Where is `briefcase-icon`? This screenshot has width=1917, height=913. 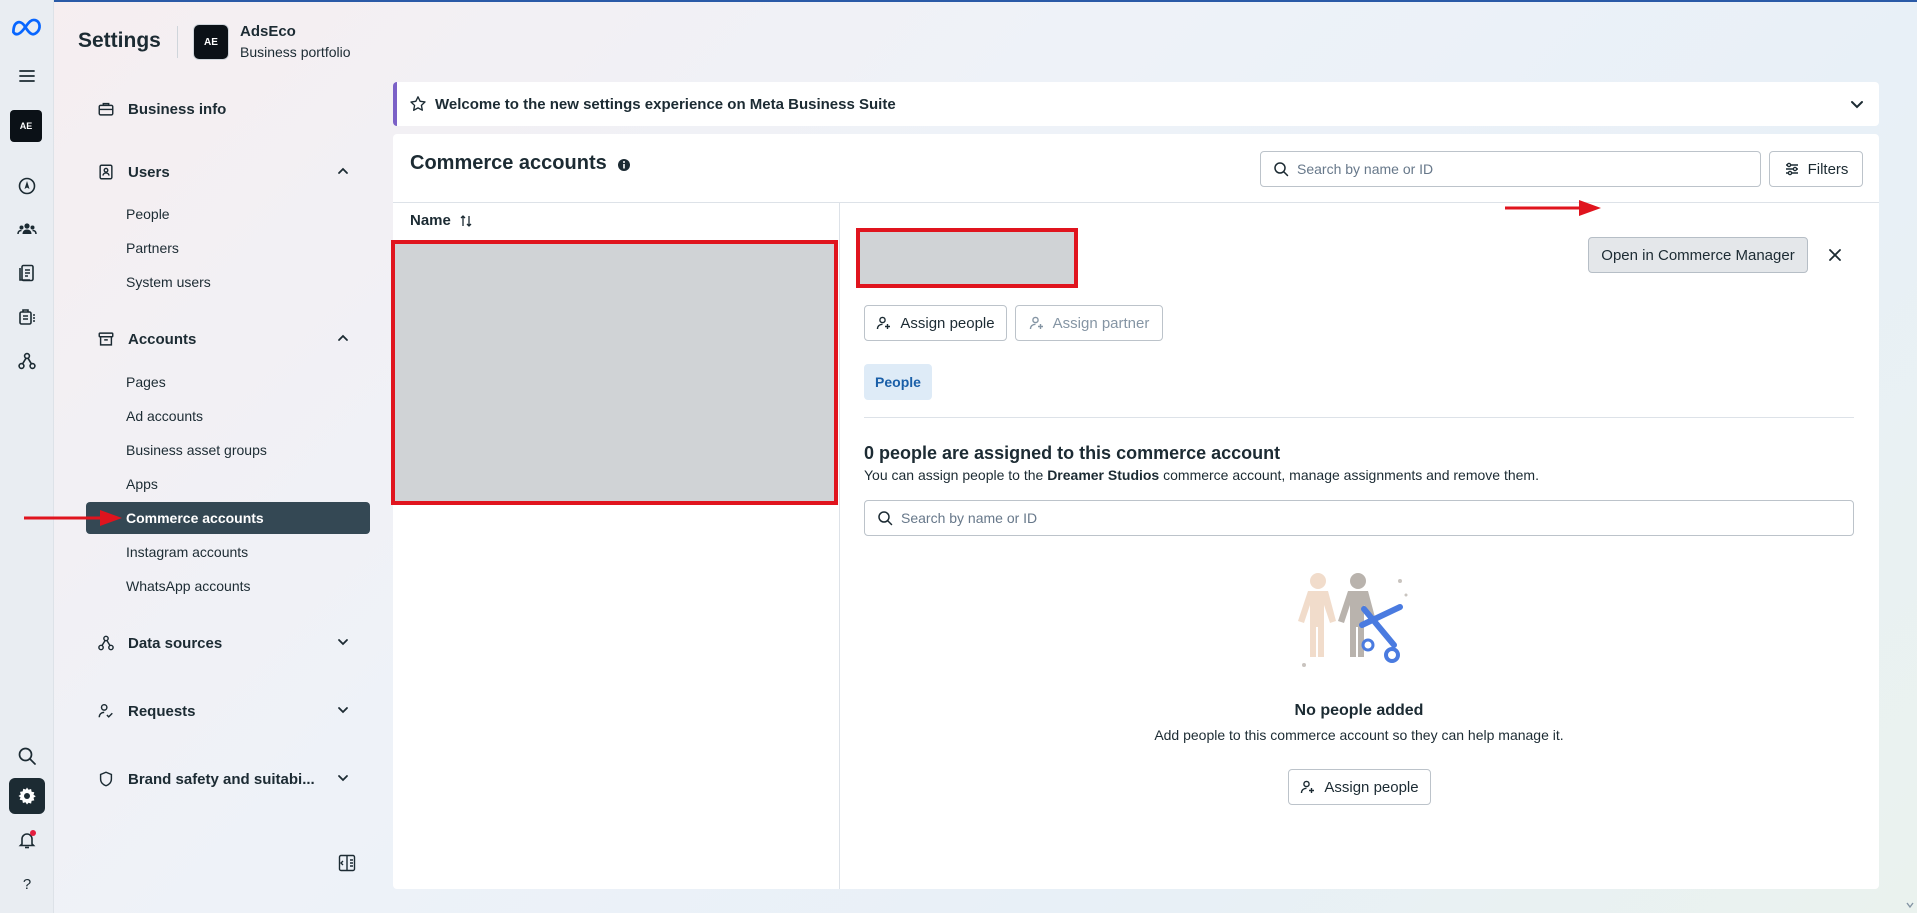 briefcase-icon is located at coordinates (106, 109).